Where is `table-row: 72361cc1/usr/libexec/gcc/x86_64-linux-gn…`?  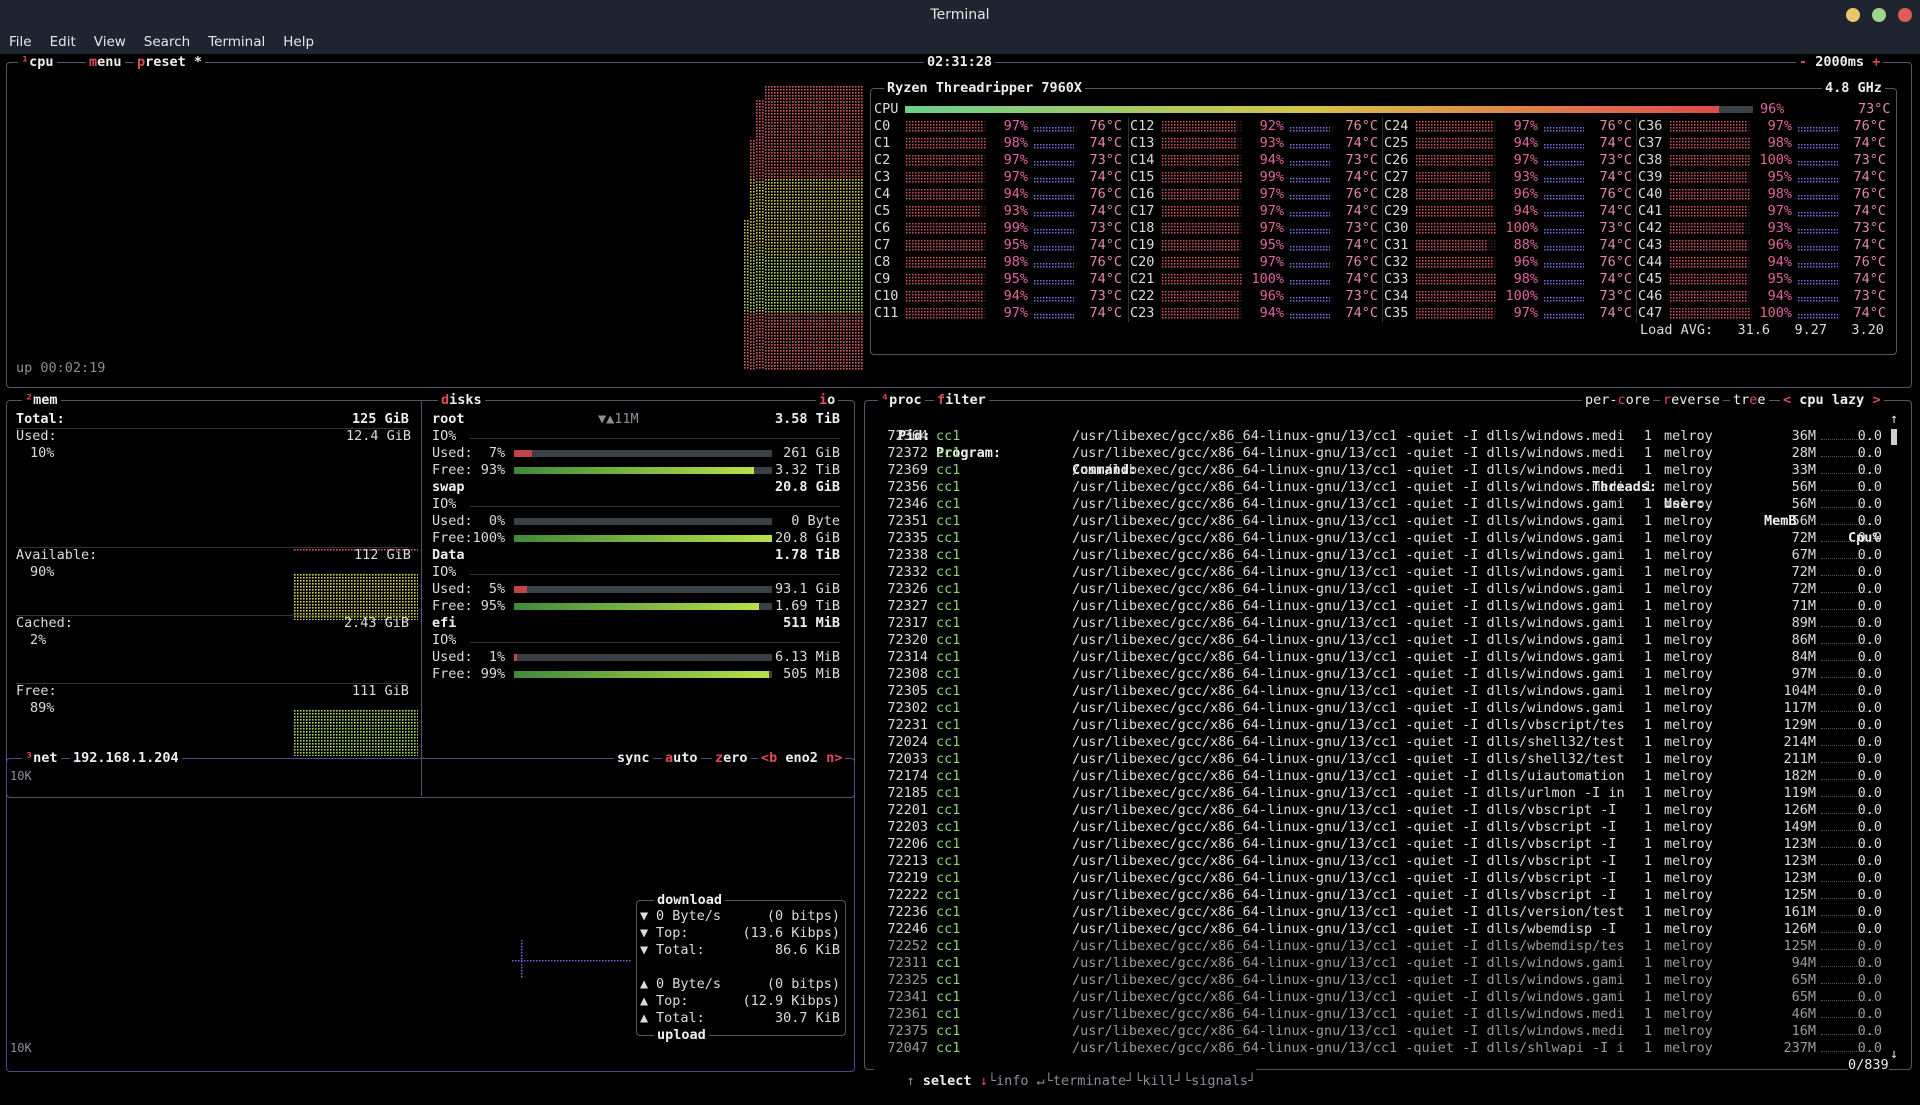
table-row: 72361cc1/usr/libexec/gcc/x86_64-linux-gn… is located at coordinates (1381, 1014).